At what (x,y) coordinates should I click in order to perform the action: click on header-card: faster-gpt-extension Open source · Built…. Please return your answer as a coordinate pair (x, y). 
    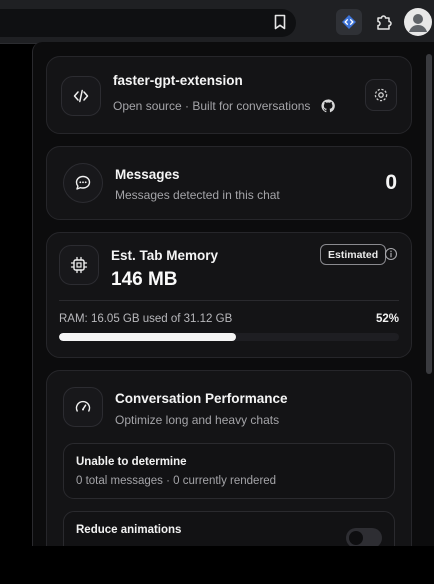
    Looking at the image, I should click on (229, 95).